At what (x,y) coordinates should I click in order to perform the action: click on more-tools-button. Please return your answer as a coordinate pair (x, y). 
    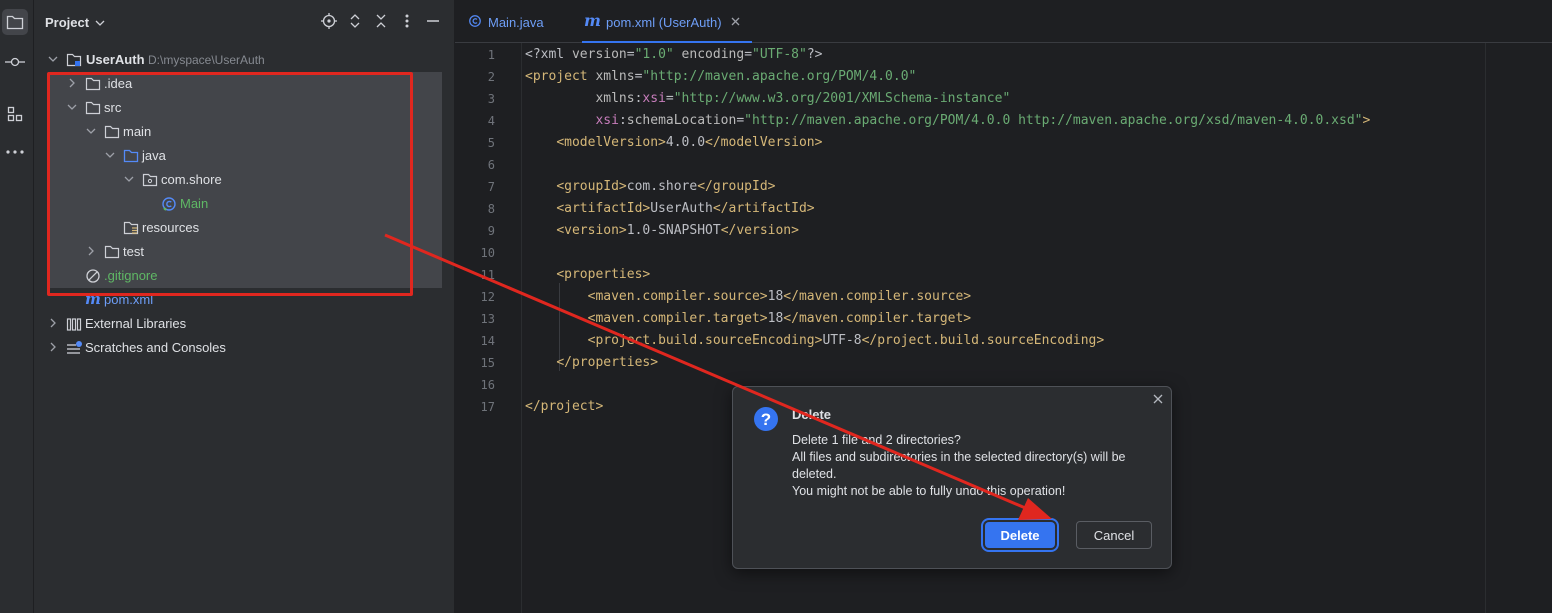
    Looking at the image, I should click on (15, 152).